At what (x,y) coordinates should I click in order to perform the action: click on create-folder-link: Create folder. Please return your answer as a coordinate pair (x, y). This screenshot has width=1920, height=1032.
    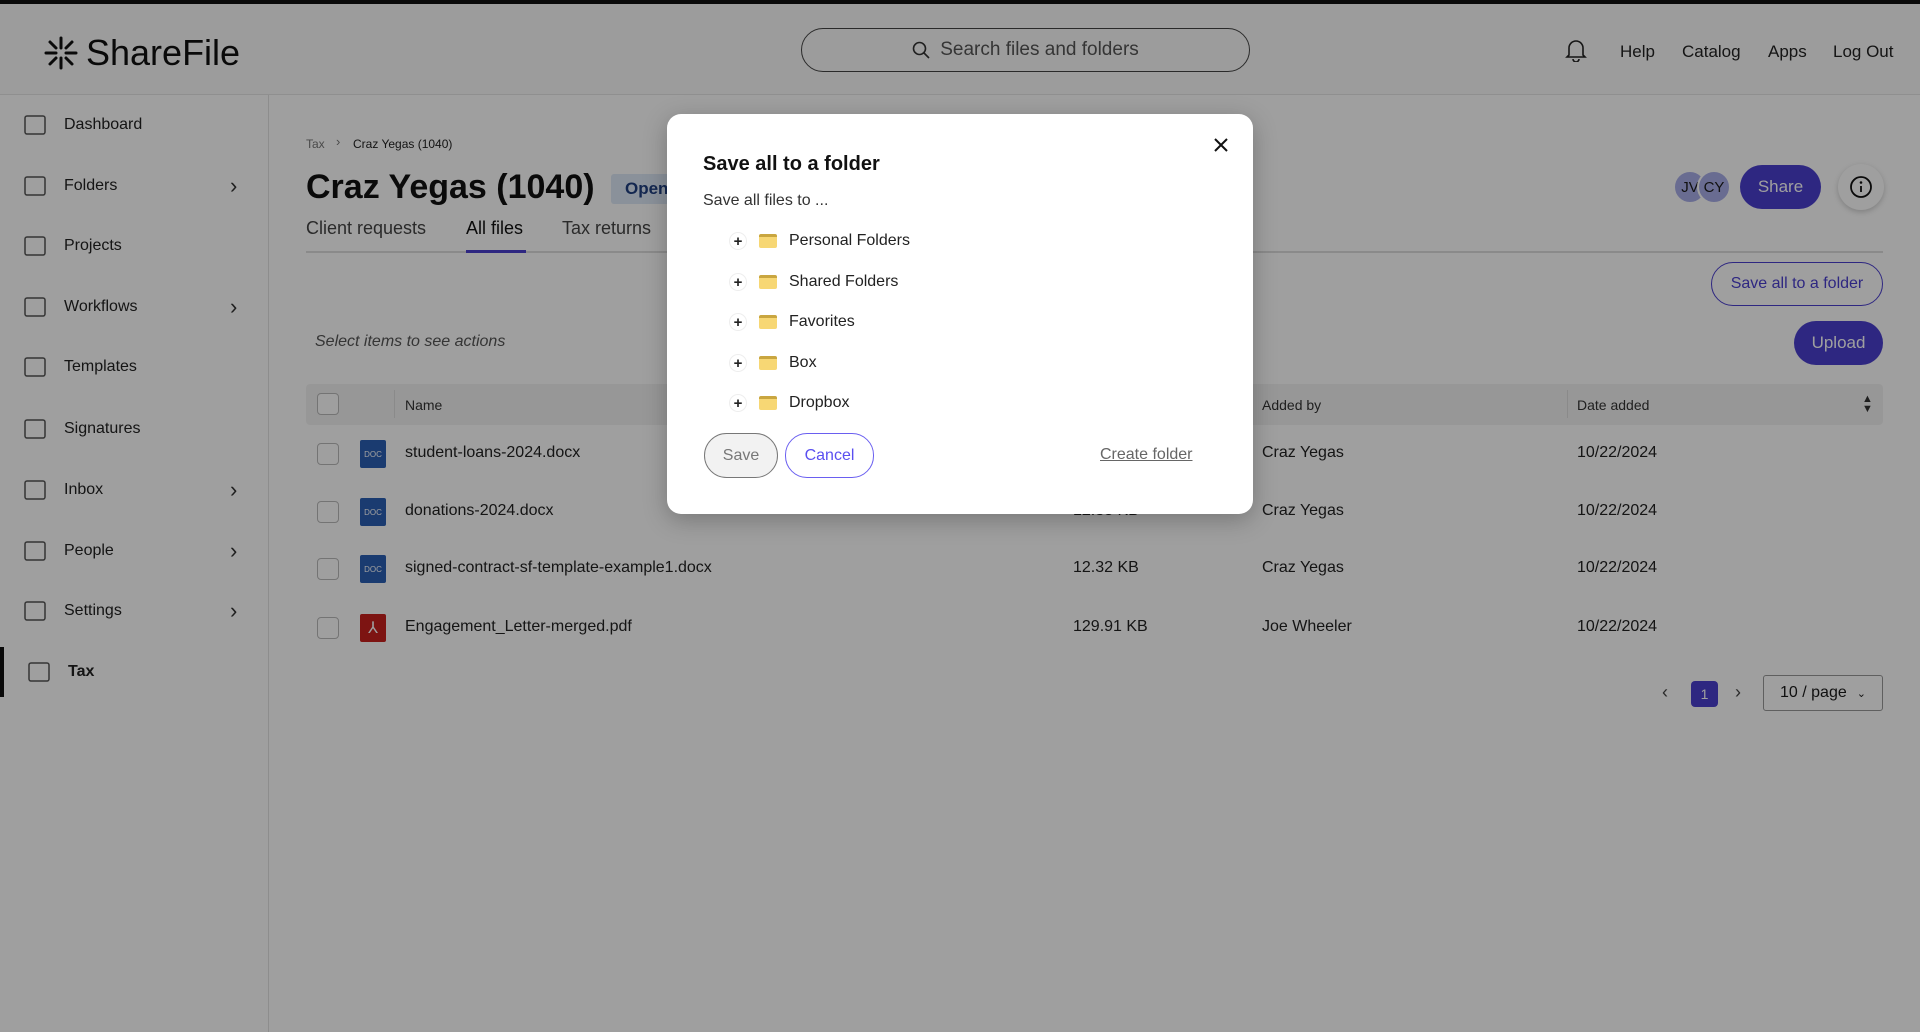
    Looking at the image, I should click on (1146, 455).